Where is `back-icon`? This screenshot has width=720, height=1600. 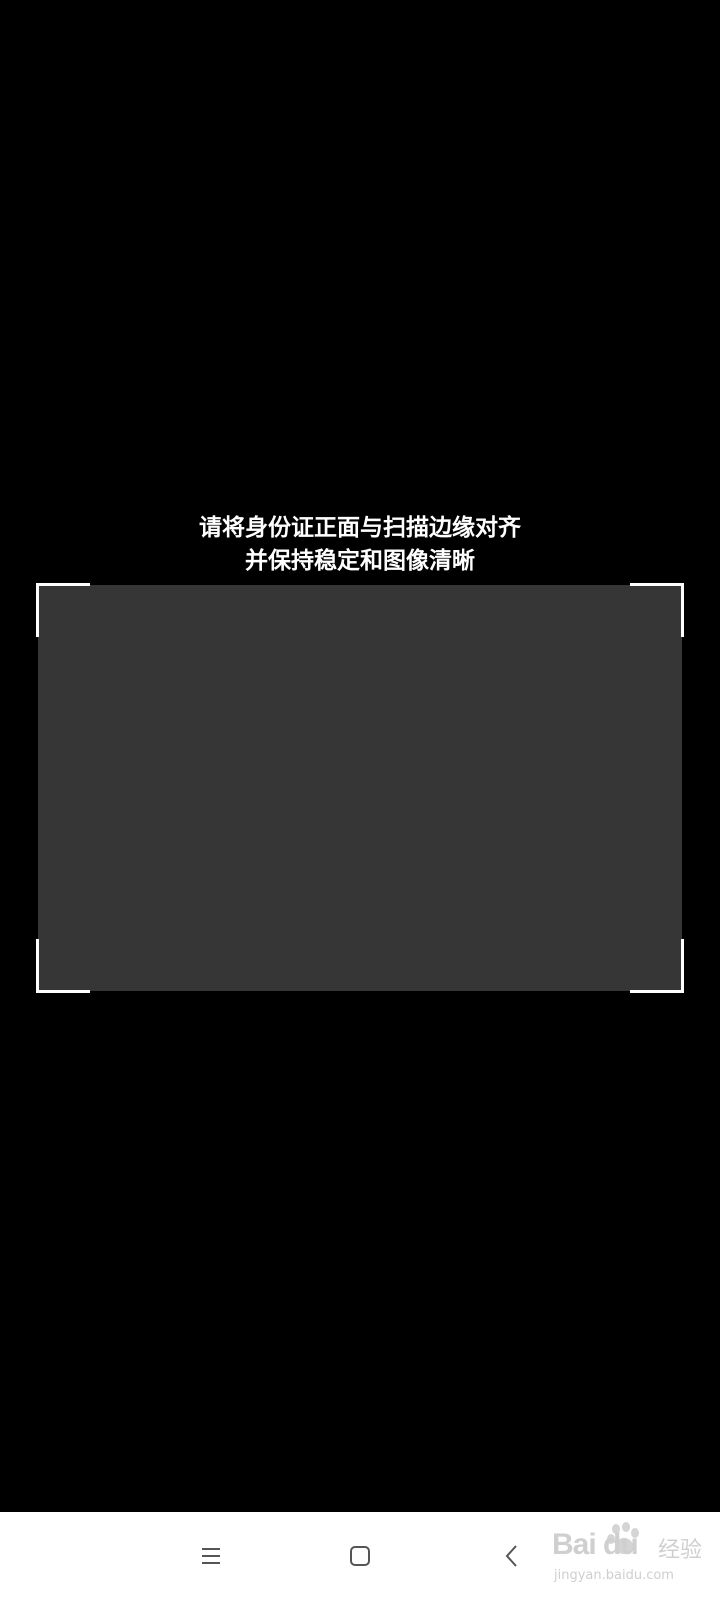 back-icon is located at coordinates (511, 1556).